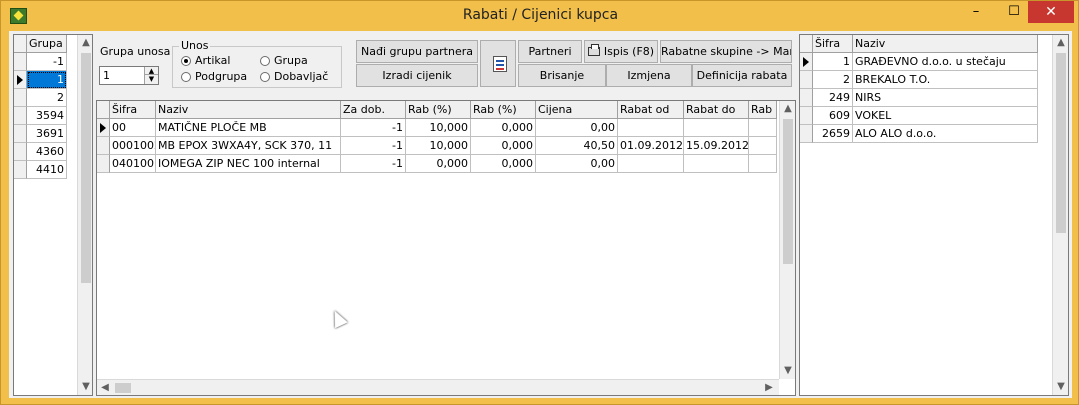 This screenshot has width=1079, height=405. Describe the element at coordinates (945, 80) in the screenshot. I see `partner-name: BREKALO T.O.` at that location.